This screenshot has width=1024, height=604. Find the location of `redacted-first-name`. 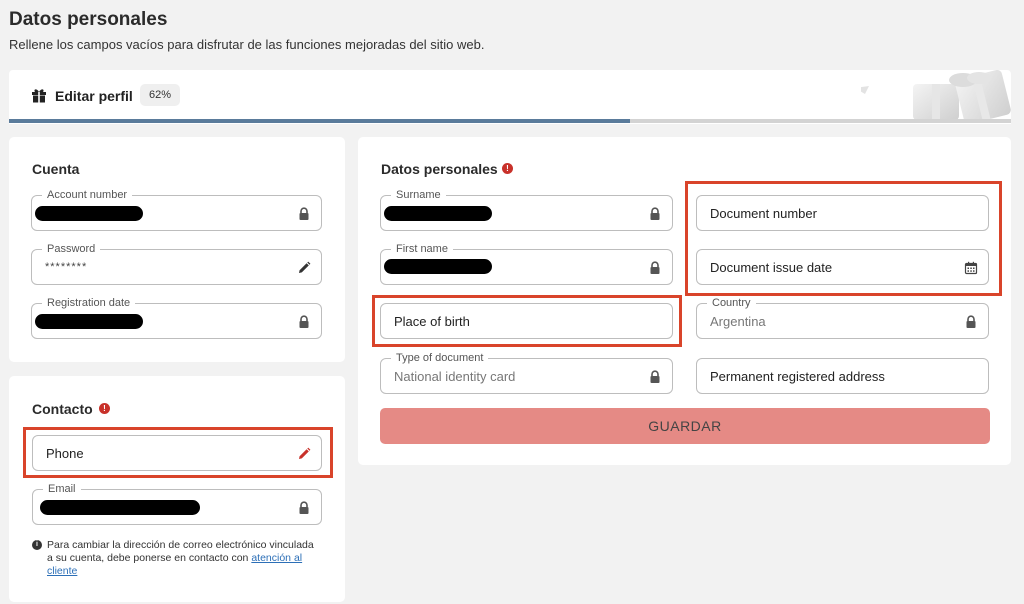

redacted-first-name is located at coordinates (438, 266).